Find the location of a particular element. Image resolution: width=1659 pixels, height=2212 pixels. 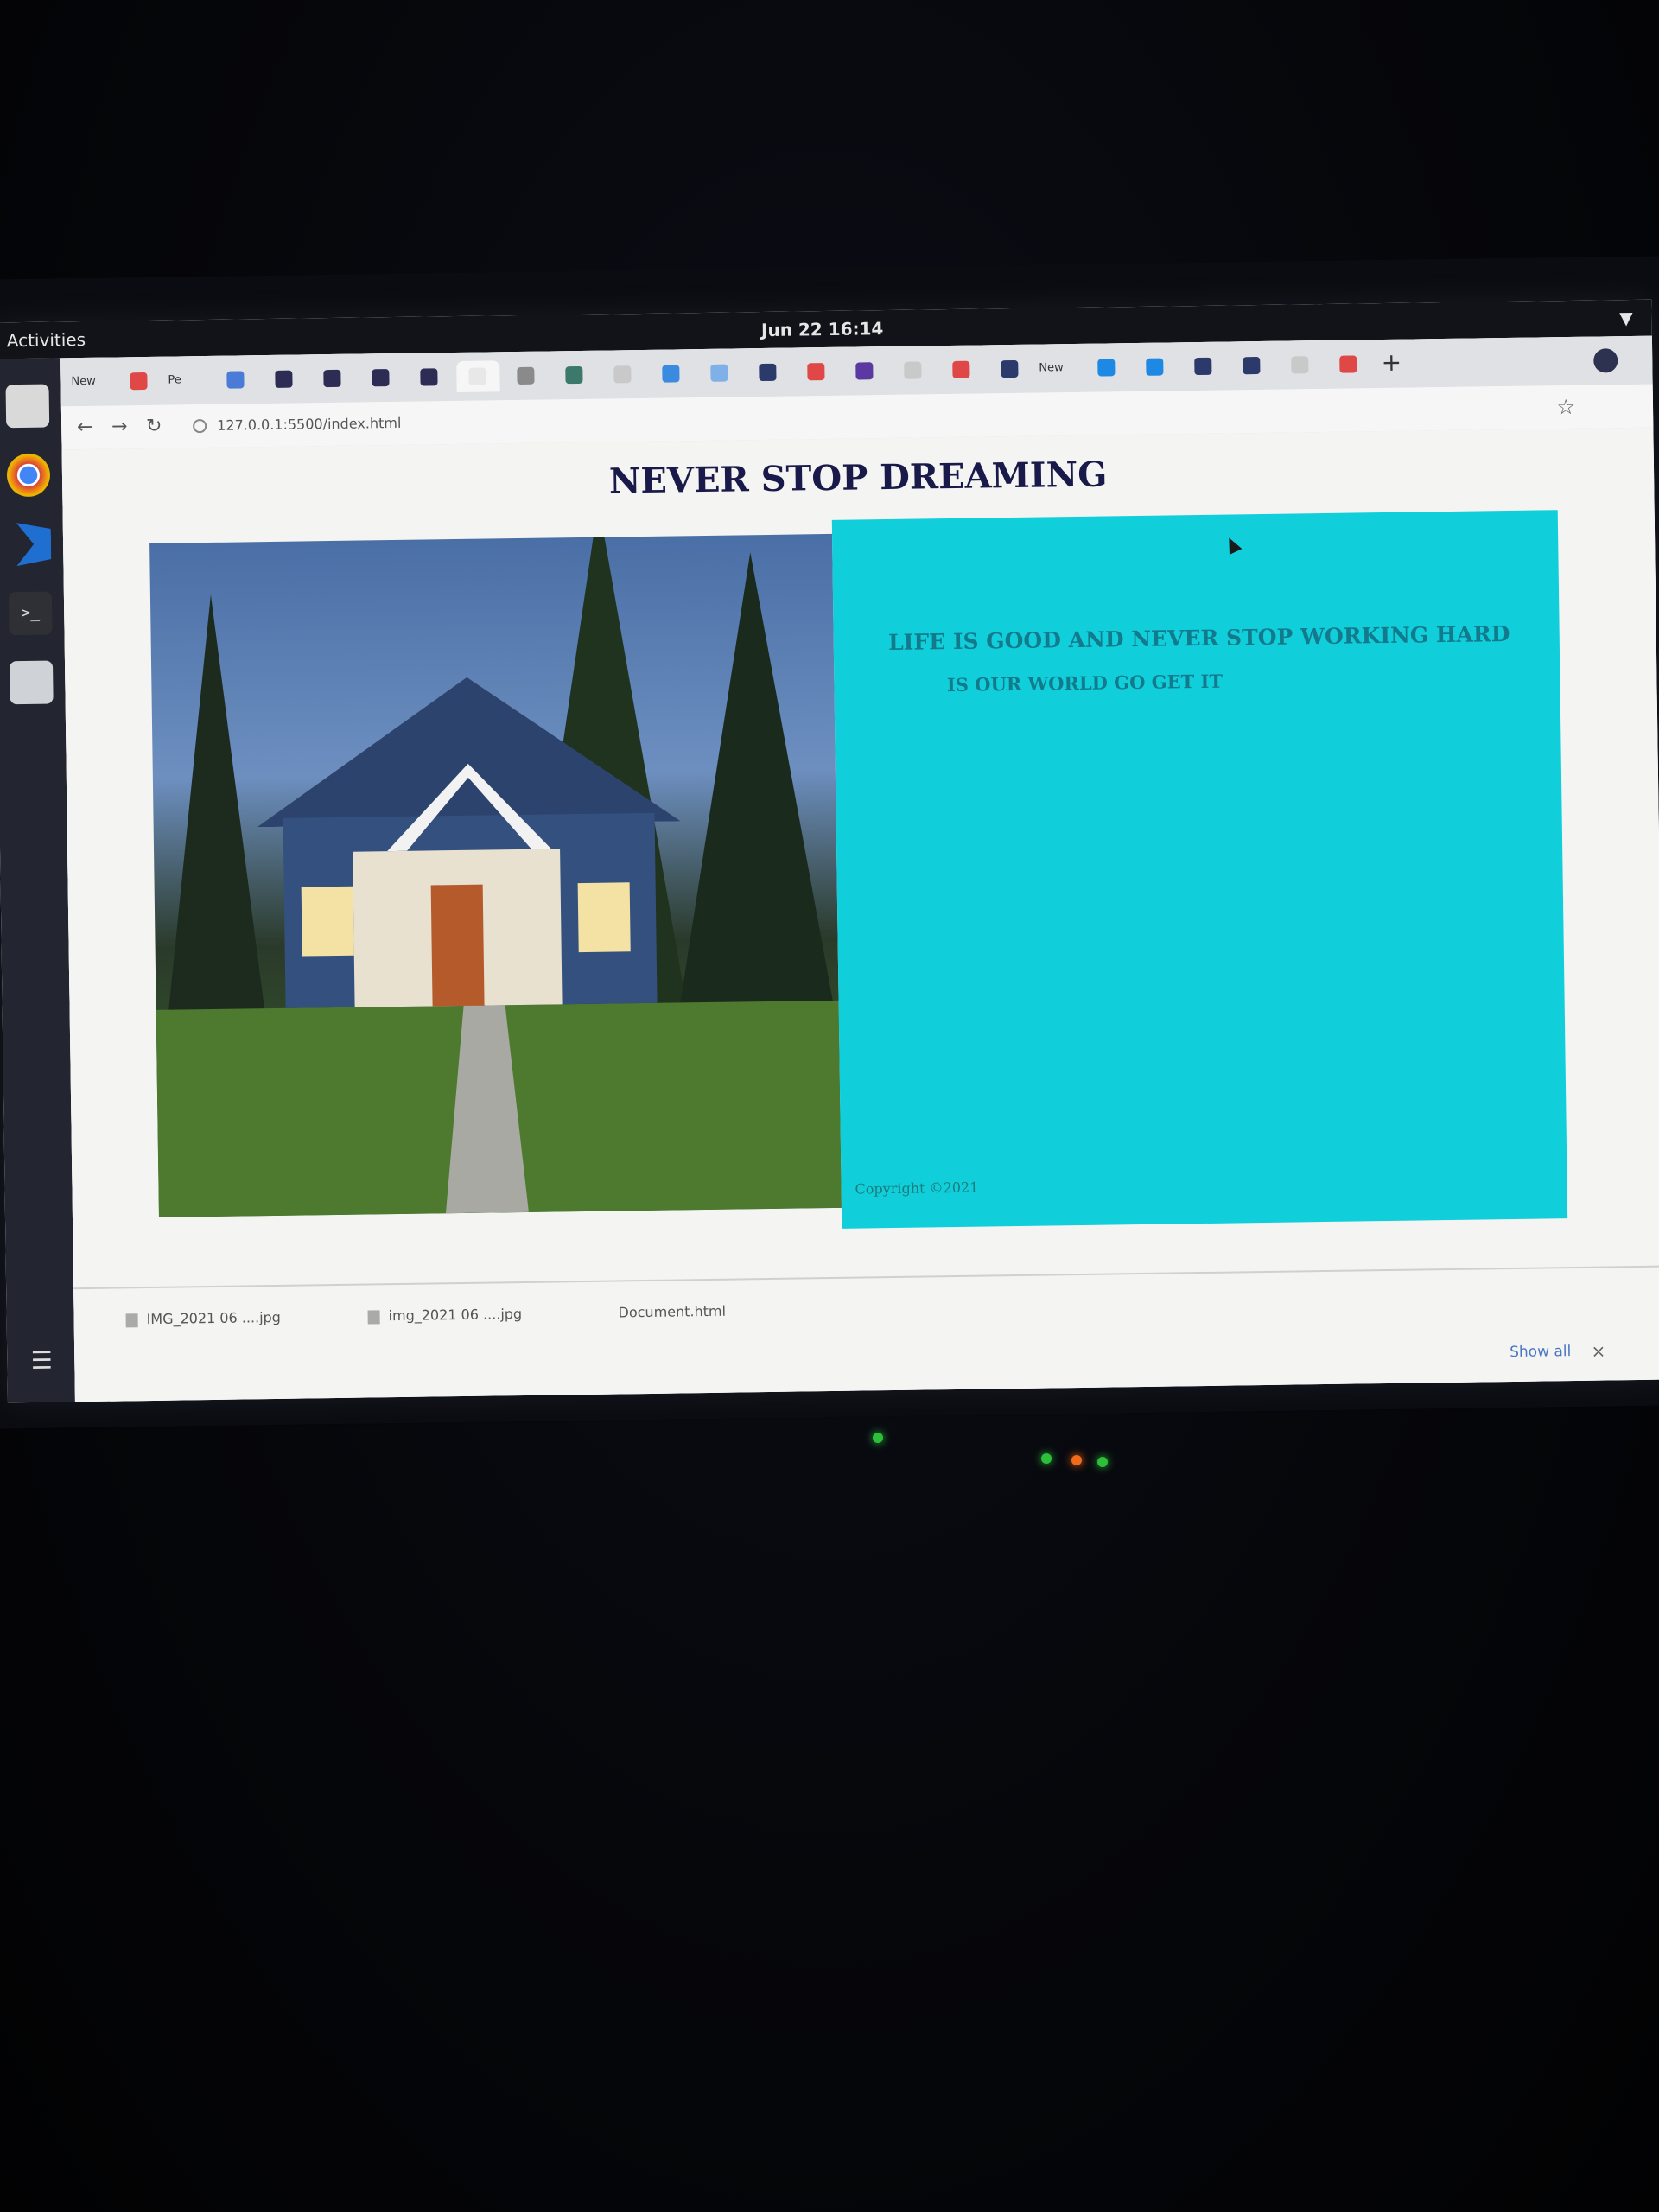

new-tab-button: + is located at coordinates (1391, 363).